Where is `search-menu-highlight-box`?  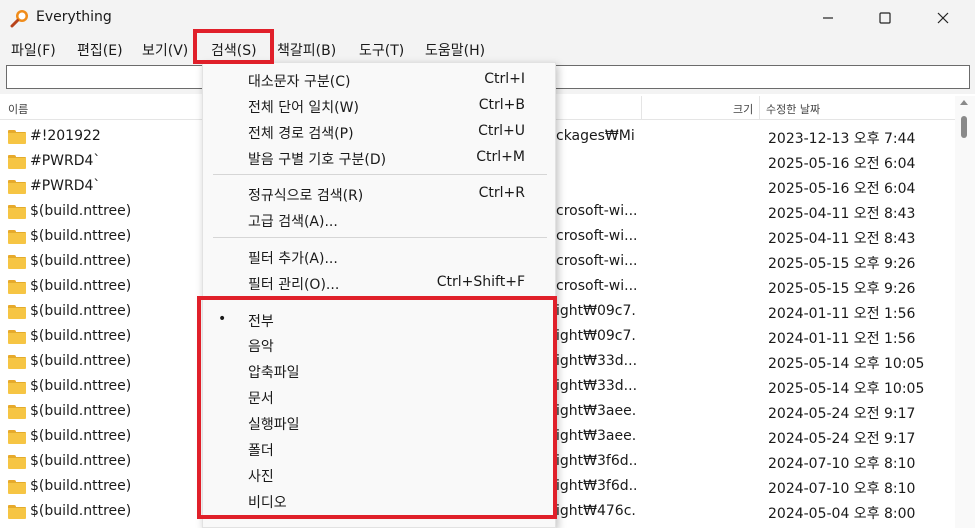
search-menu-highlight-box is located at coordinates (233, 46).